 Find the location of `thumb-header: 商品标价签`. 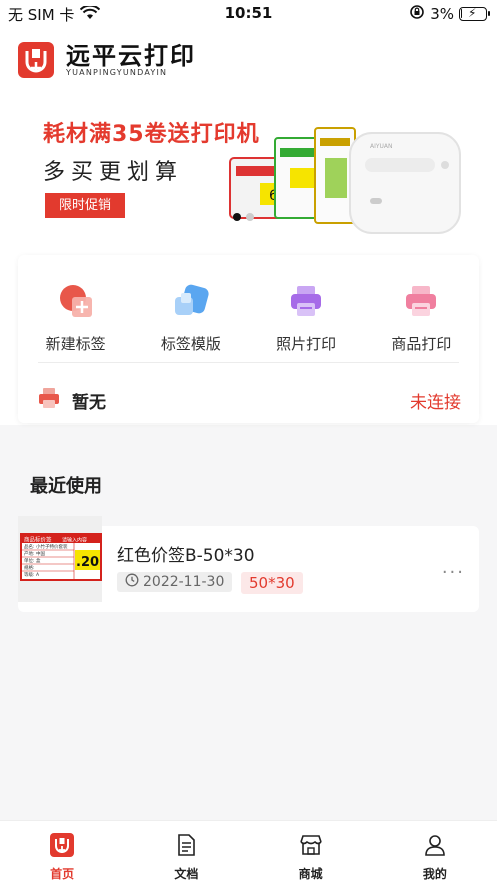

thumb-header: 商品标价签 is located at coordinates (38, 540).